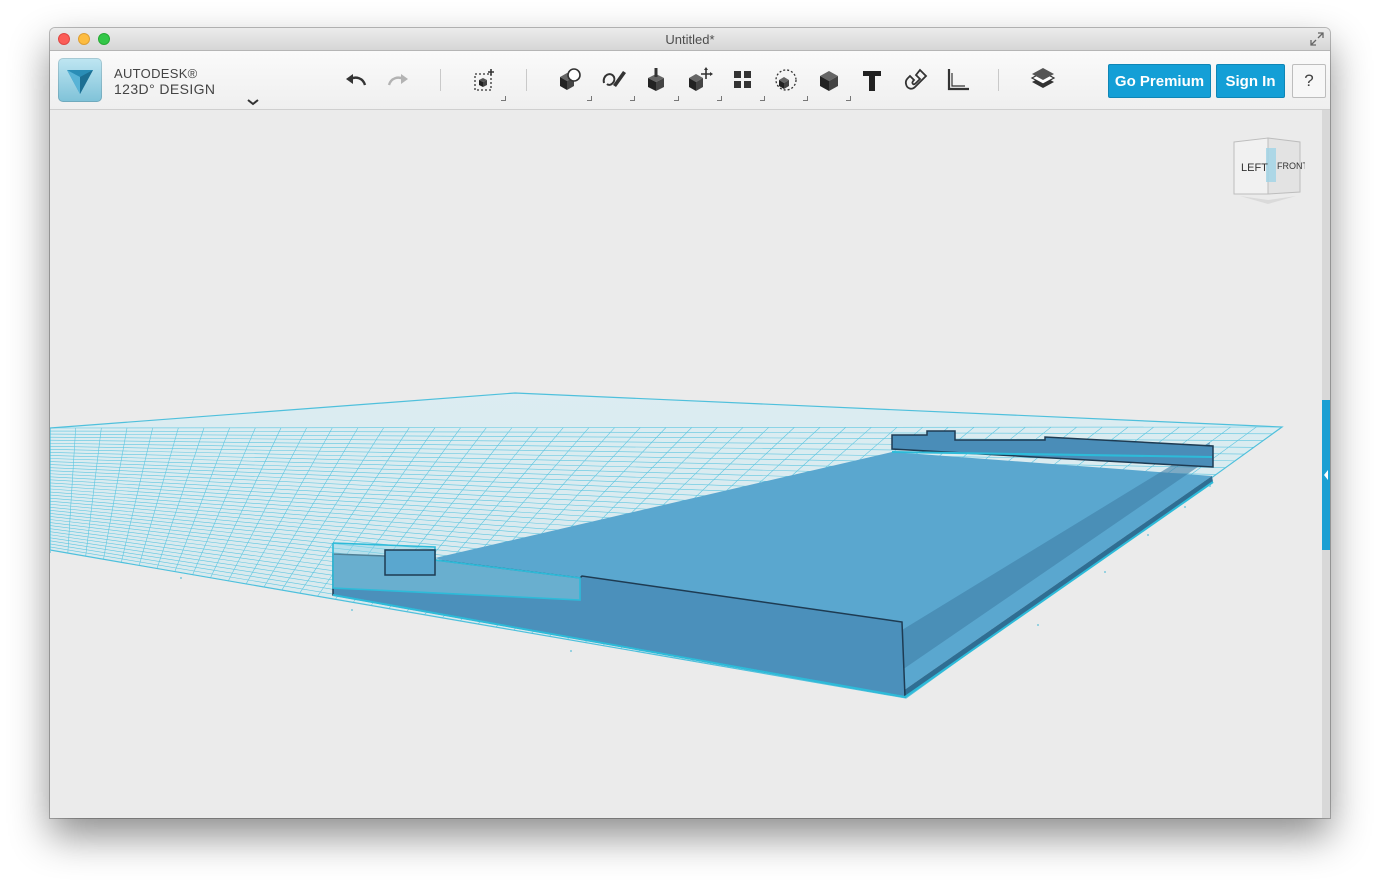 Image resolution: width=1379 pixels, height=889 pixels. I want to click on materials-button, so click(1043, 80).